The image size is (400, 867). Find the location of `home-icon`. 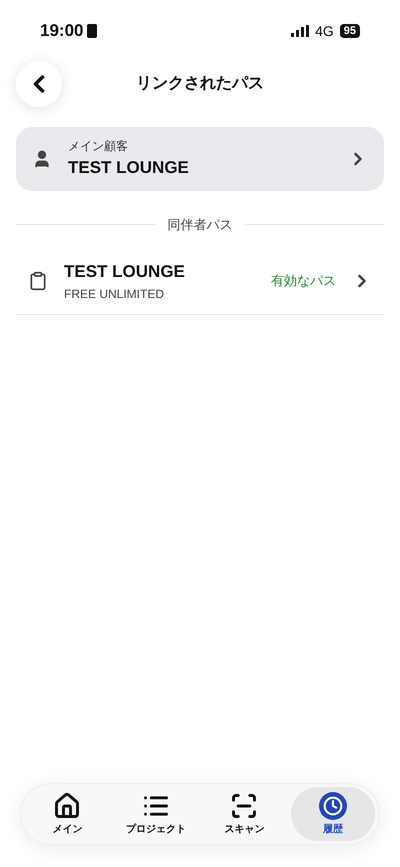

home-icon is located at coordinates (67, 806).